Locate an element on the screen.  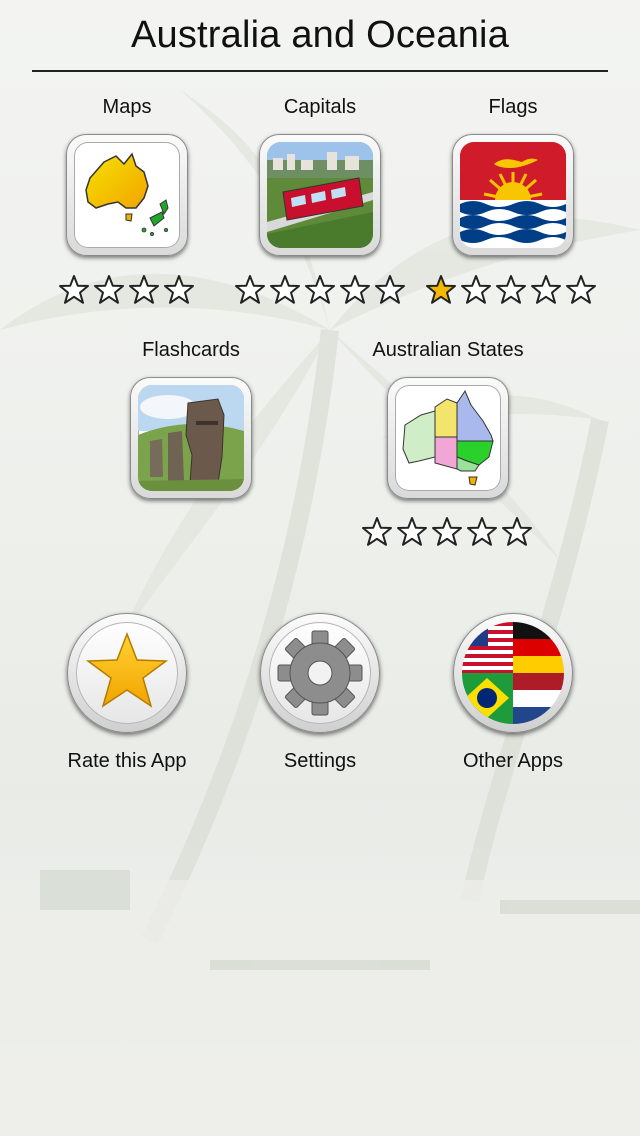
other-apps-button is located at coordinates (513, 673).